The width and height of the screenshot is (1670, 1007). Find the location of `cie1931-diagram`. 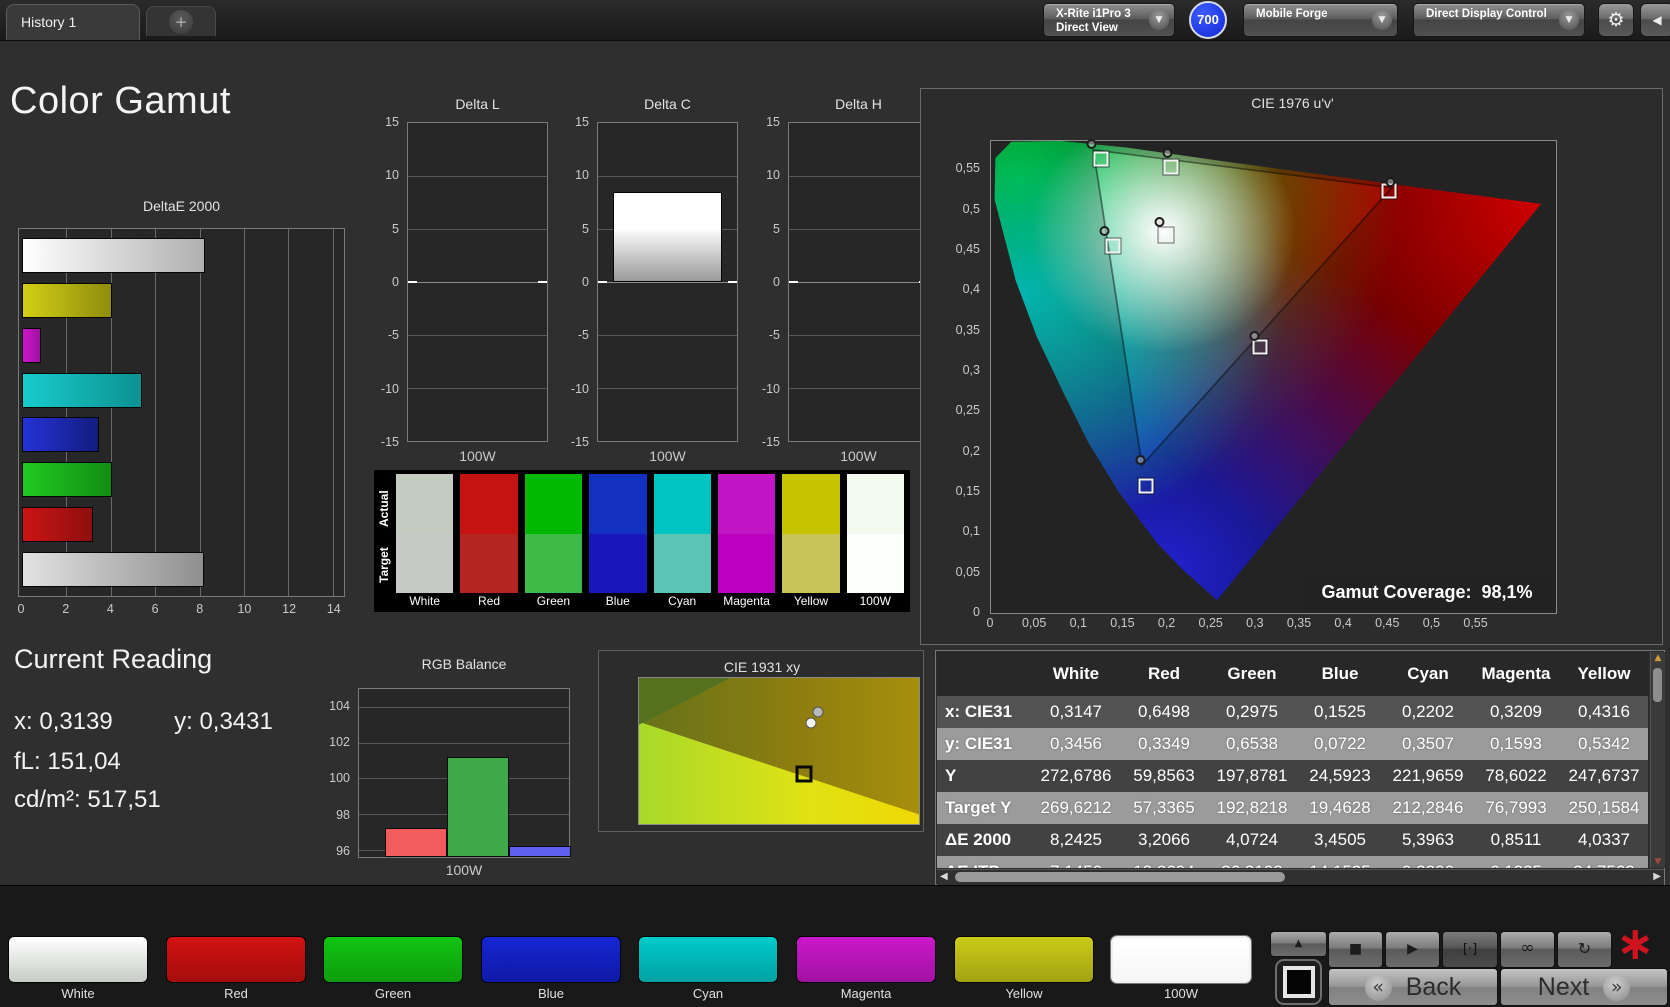

cie1931-diagram is located at coordinates (779, 751).